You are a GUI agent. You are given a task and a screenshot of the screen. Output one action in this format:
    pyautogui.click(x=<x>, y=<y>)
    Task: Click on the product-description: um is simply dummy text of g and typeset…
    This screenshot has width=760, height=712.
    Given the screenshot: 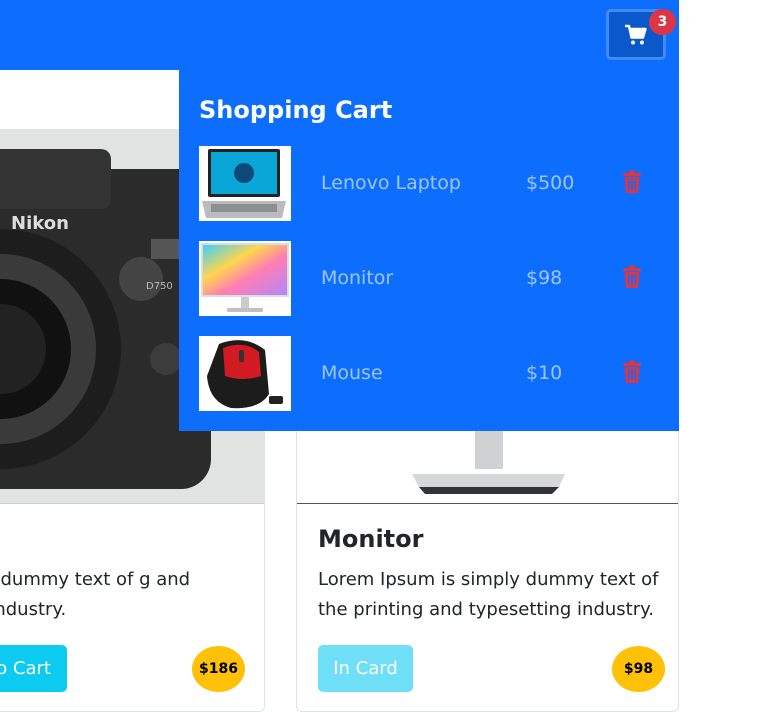 What is the action you would take?
    pyautogui.click(x=95, y=594)
    